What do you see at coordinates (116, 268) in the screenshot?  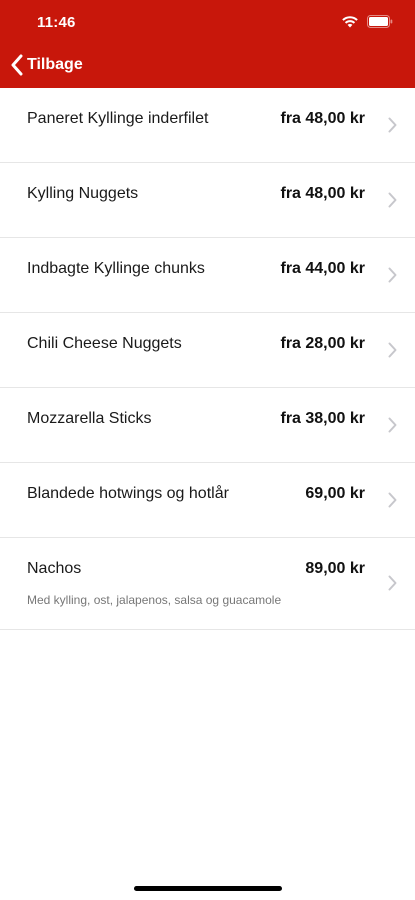 I see `menu-item-name: Indbagte Kyllinge chunks` at bounding box center [116, 268].